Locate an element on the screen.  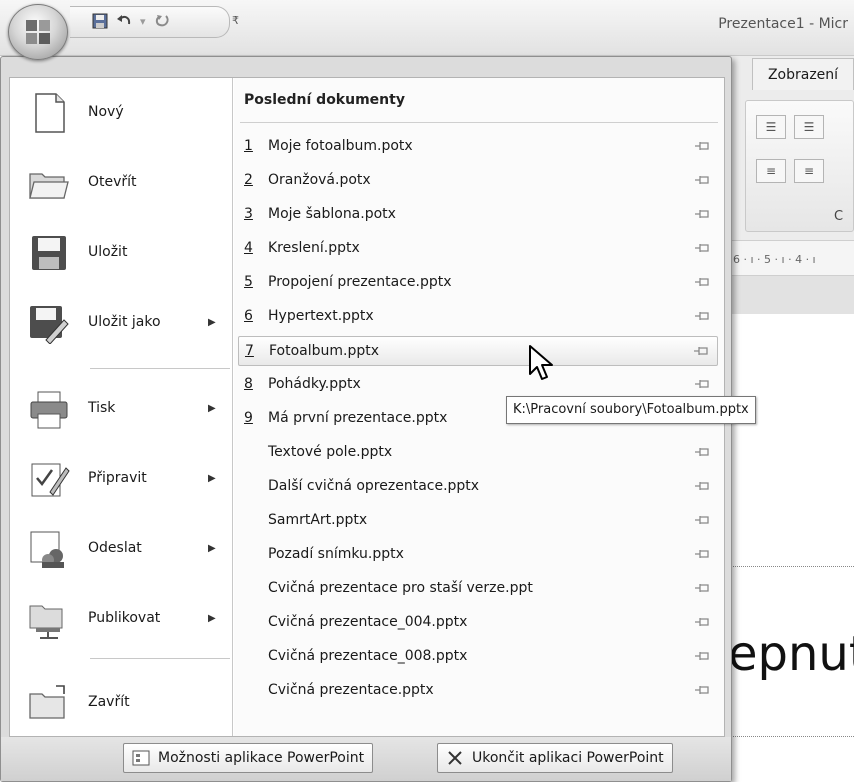
recent-document-name: Moje šablona.potx is located at coordinates (332, 214).